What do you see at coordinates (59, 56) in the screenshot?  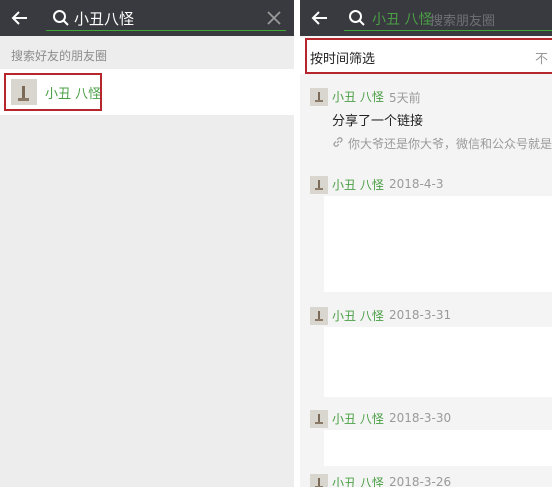 I see `section-hint: 搜索好友的朋友圈` at bounding box center [59, 56].